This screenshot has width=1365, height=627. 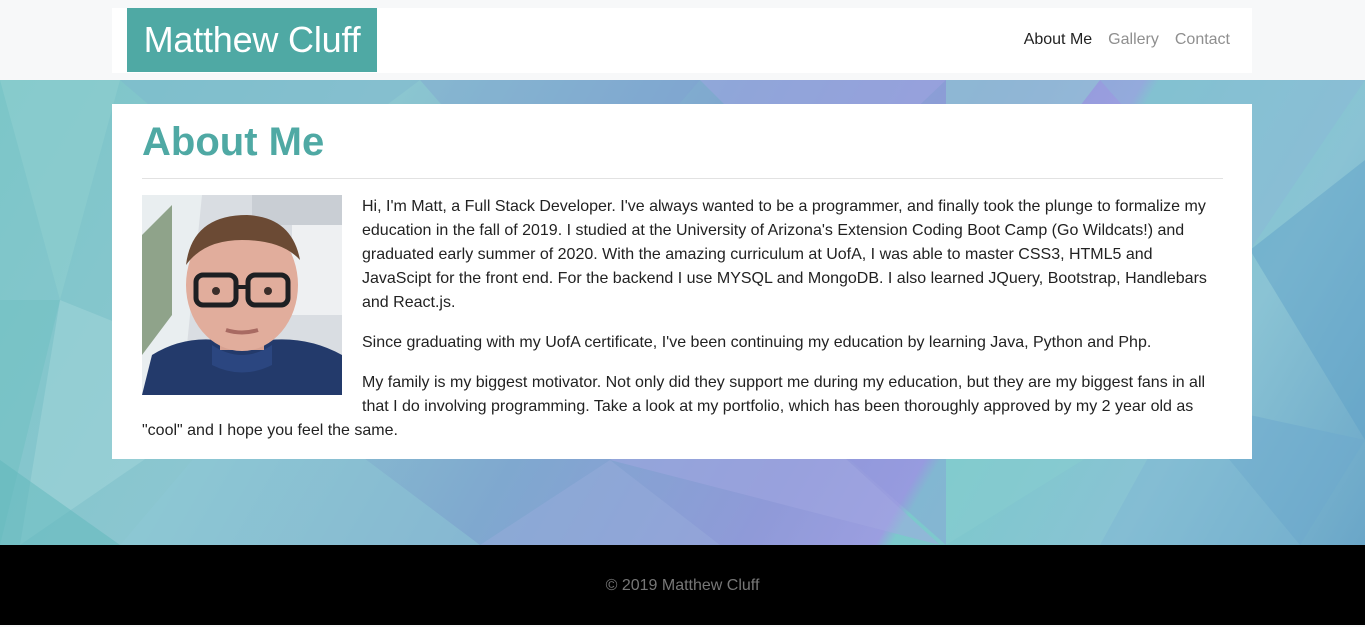 What do you see at coordinates (1202, 40) in the screenshot?
I see `nav-link-contact: Contact` at bounding box center [1202, 40].